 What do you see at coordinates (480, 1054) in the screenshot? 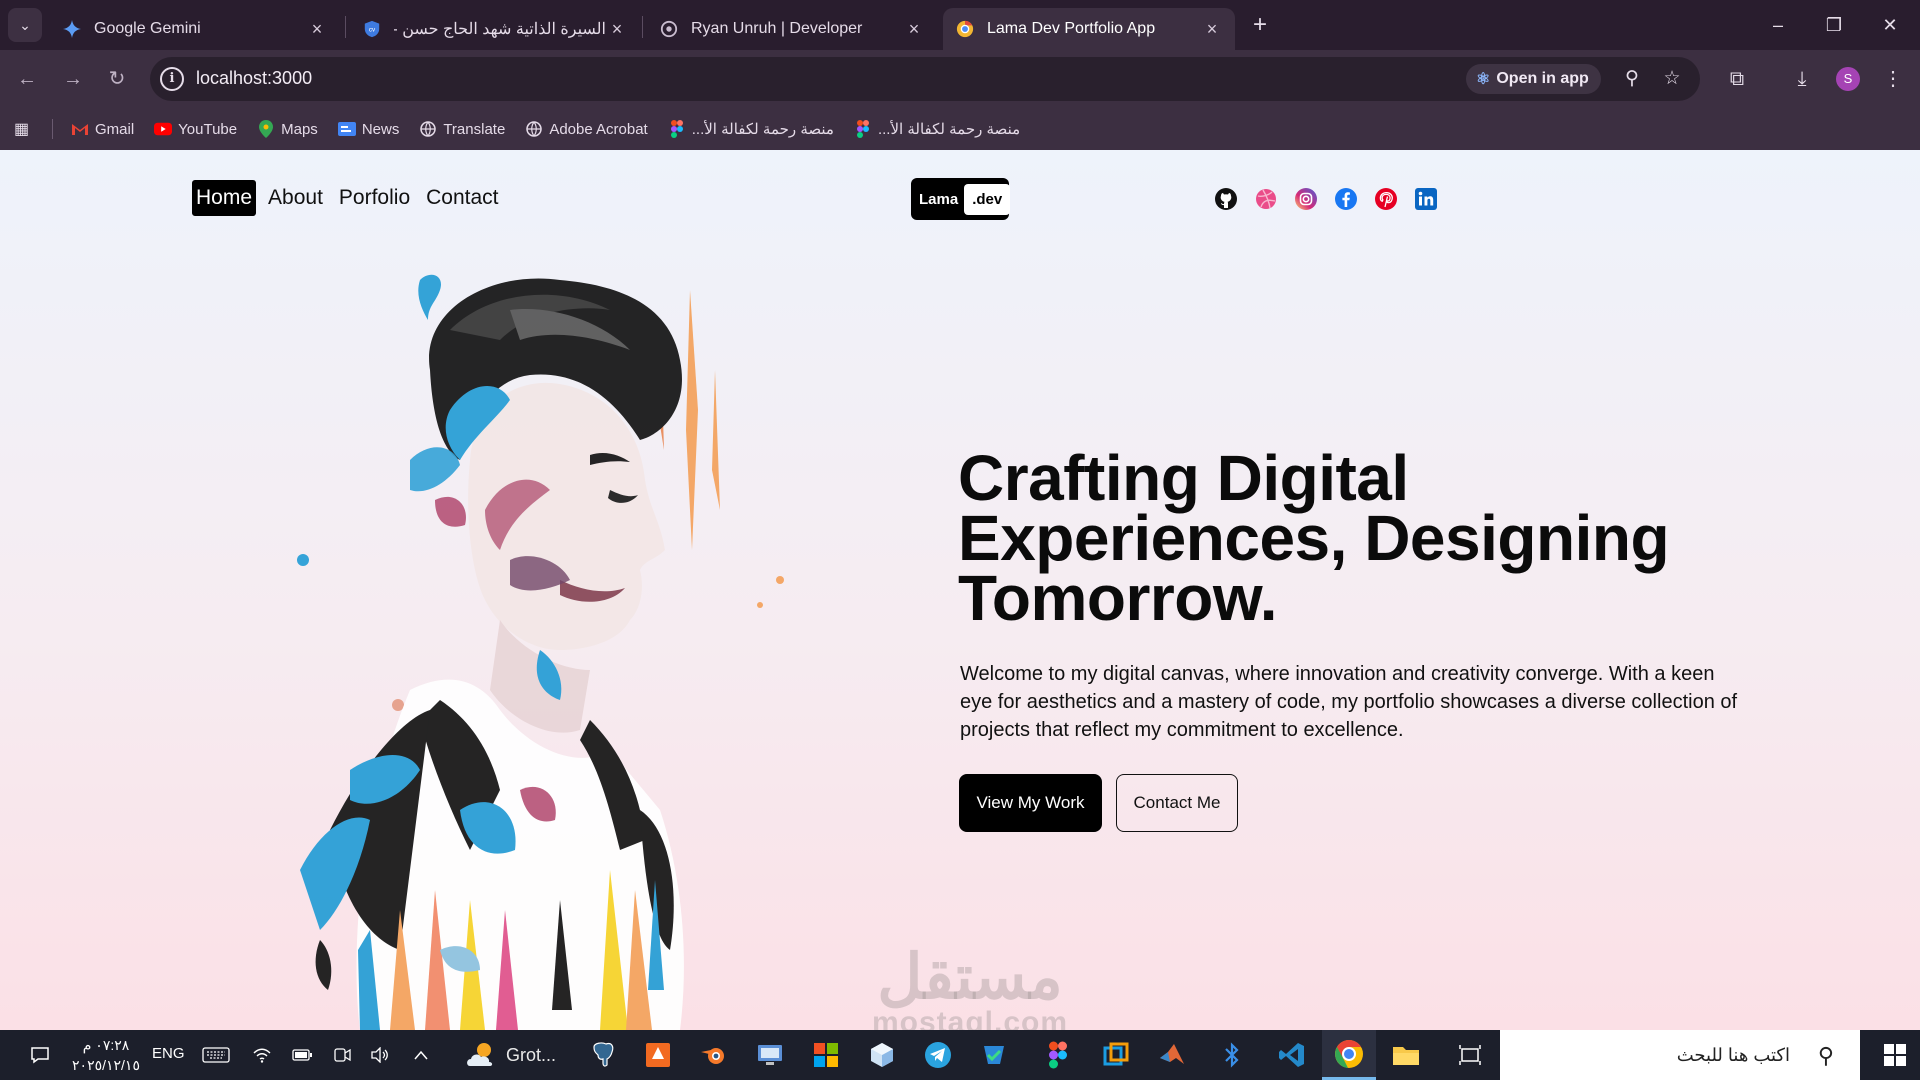
I see `weather-cloud-icon` at bounding box center [480, 1054].